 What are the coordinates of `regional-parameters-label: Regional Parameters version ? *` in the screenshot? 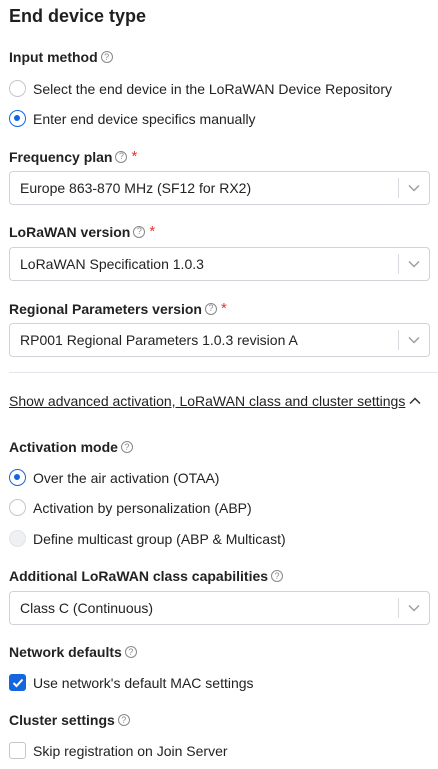 It's located at (118, 308).